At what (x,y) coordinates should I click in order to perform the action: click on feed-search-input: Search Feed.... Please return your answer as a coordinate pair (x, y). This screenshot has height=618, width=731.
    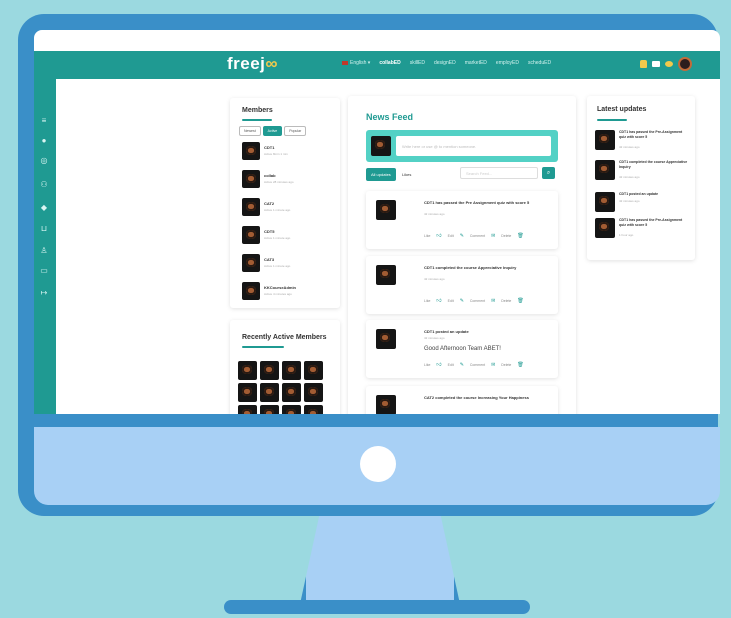
    Looking at the image, I should click on (499, 173).